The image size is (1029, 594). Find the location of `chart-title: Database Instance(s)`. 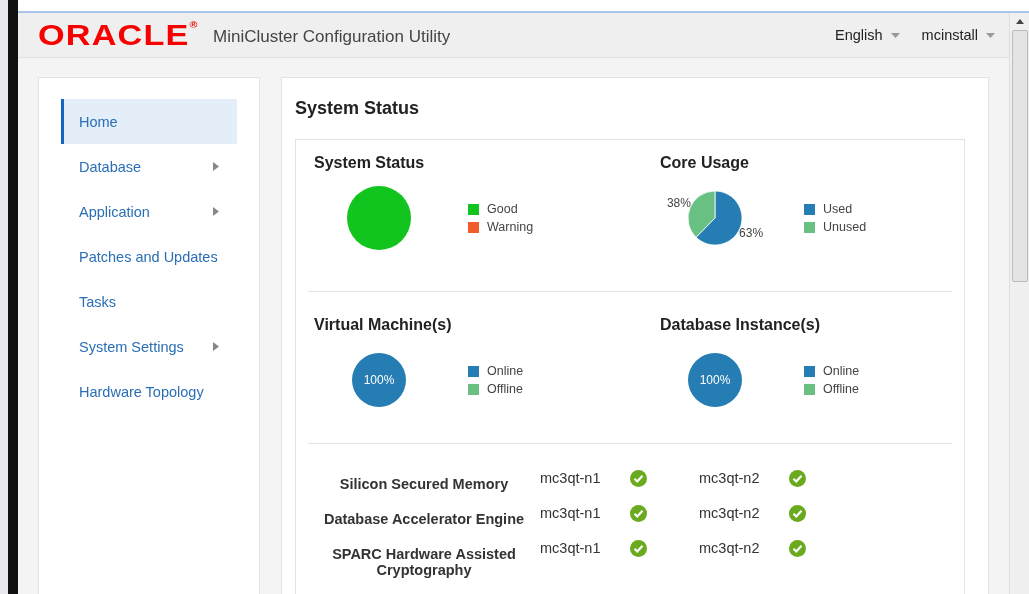

chart-title: Database Instance(s) is located at coordinates (741, 325).